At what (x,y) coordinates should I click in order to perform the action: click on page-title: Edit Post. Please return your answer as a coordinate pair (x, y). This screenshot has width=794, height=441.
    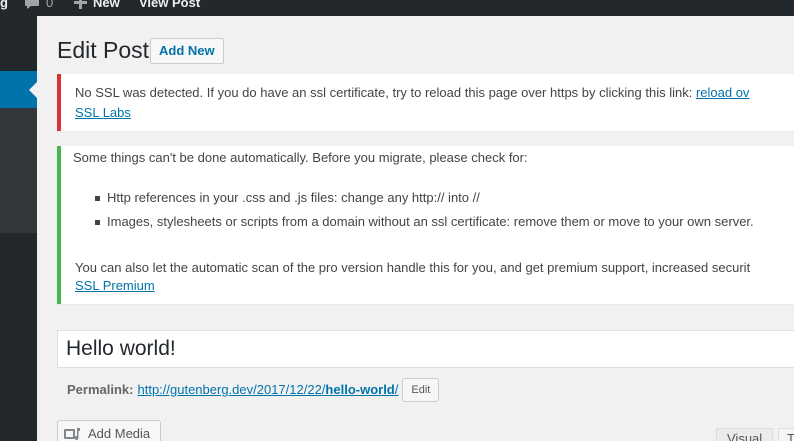
    Looking at the image, I should click on (103, 50).